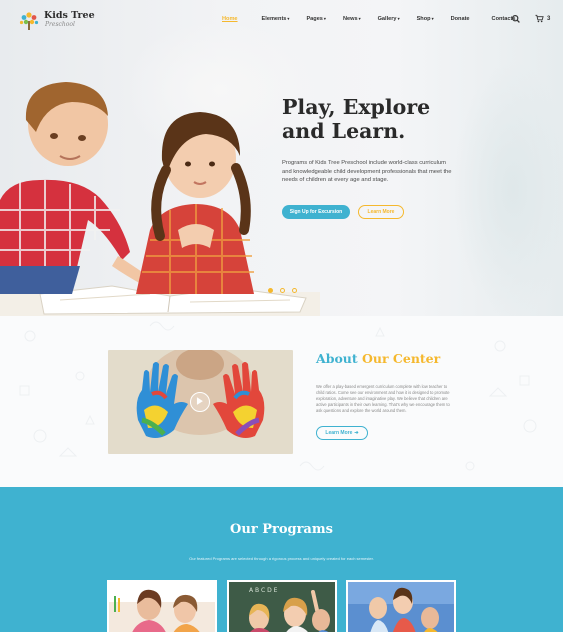 The width and height of the screenshot is (563, 632). I want to click on slider-pagination, so click(286, 290).